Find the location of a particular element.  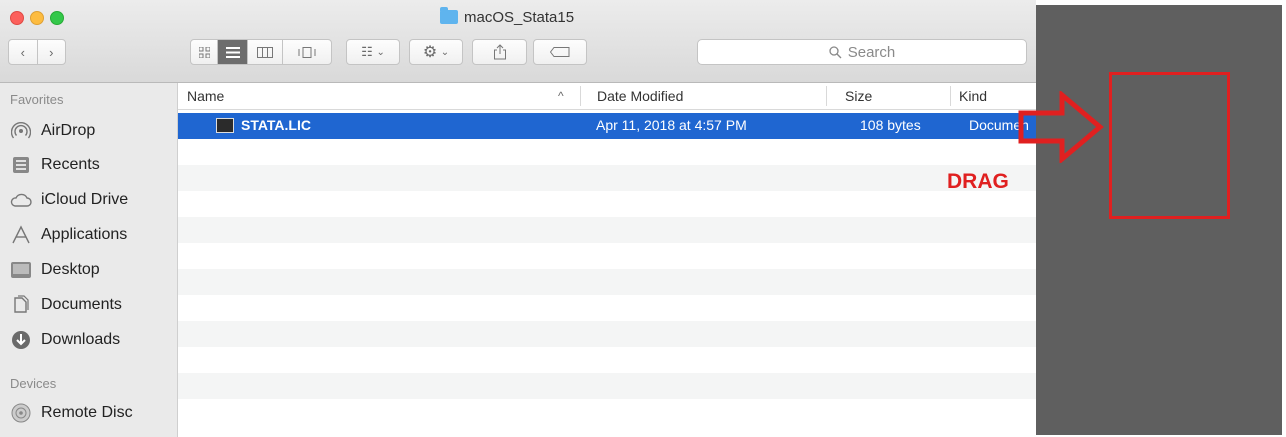

list-view-icon is located at coordinates (232, 52).